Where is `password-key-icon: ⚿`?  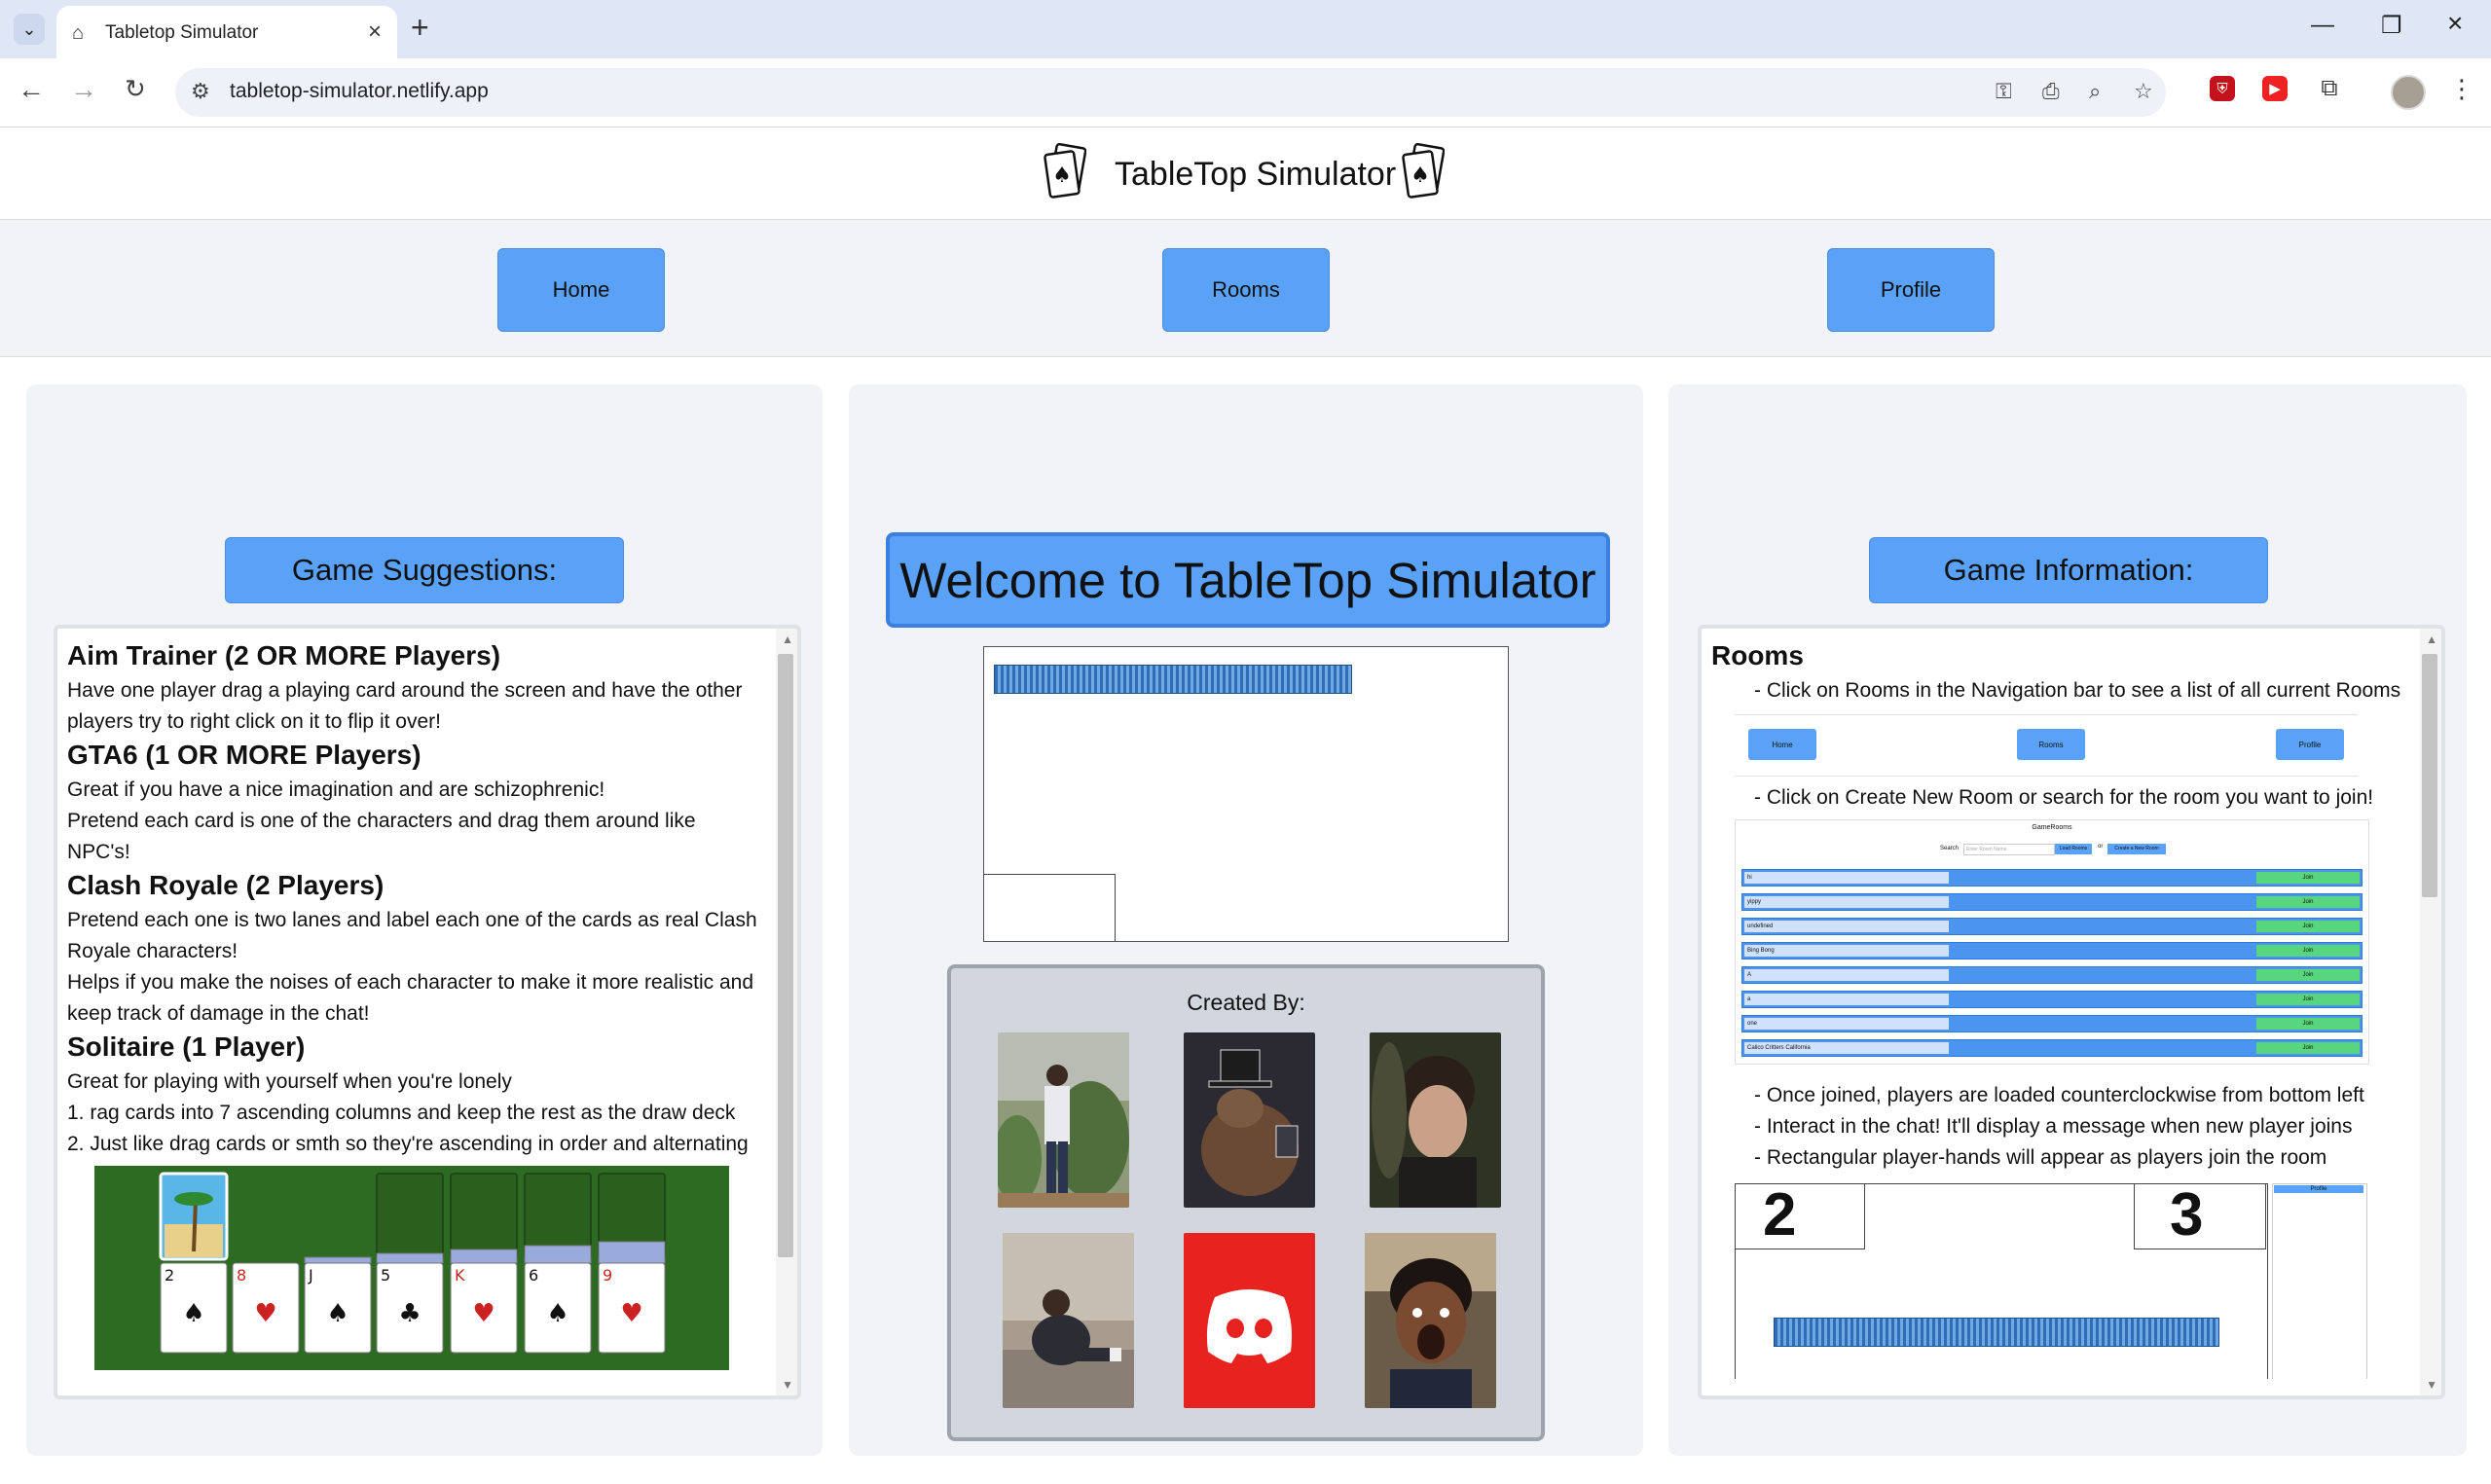
password-key-icon: ⚿ is located at coordinates (2004, 91).